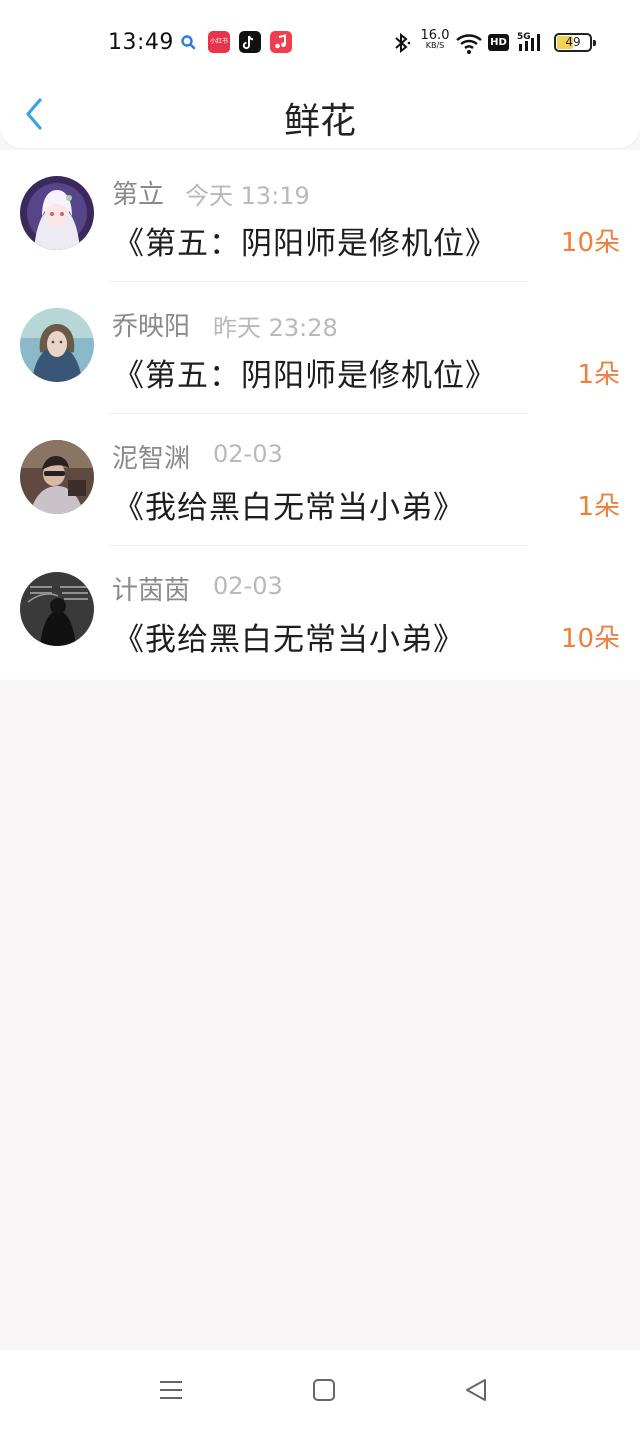  What do you see at coordinates (275, 328) in the screenshot?
I see `send-time: 昨天 23:28` at bounding box center [275, 328].